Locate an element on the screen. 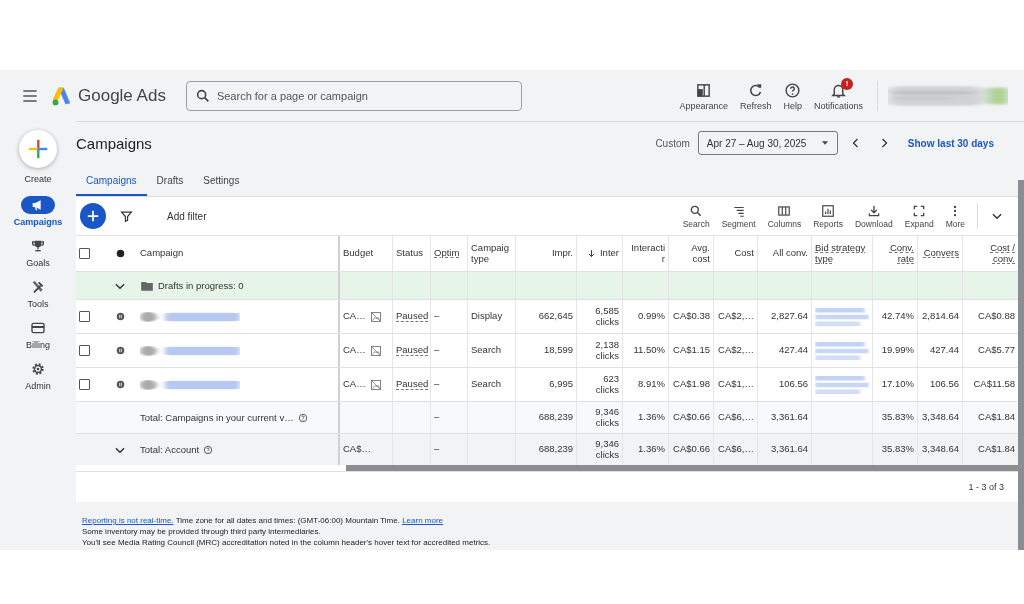 The width and height of the screenshot is (1024, 604). column-header: Interacti r is located at coordinates (648, 253).